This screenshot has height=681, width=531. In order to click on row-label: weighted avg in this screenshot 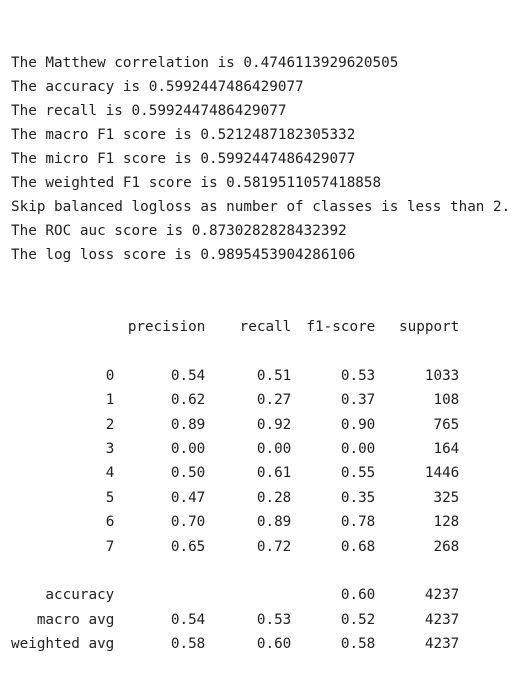, I will do `click(63, 644)`.